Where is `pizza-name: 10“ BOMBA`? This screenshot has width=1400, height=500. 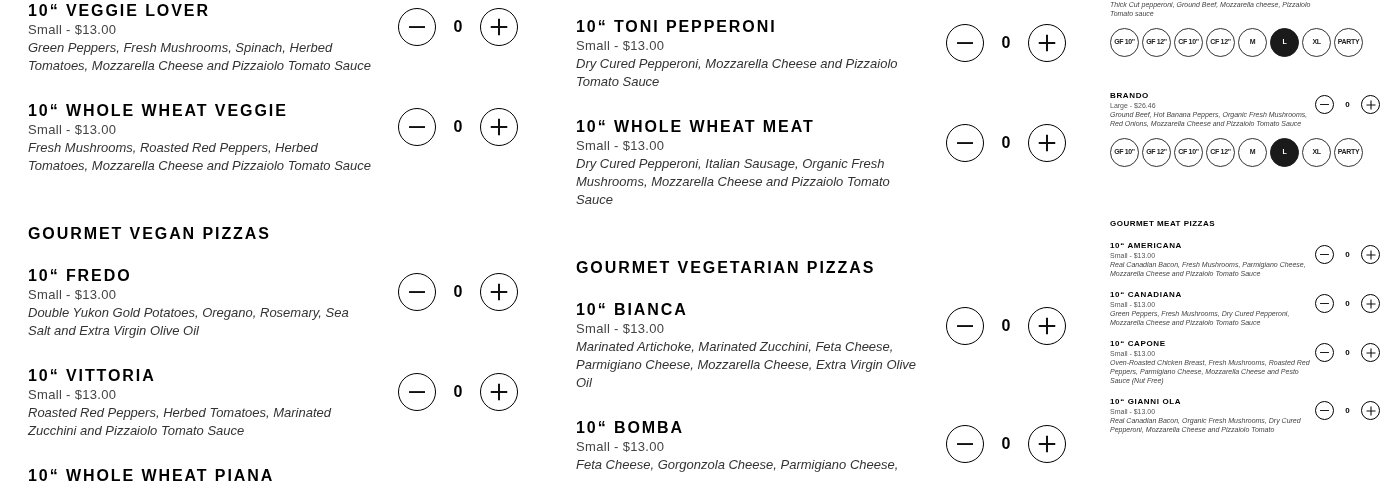
pizza-name: 10“ BOMBA is located at coordinates (630, 428).